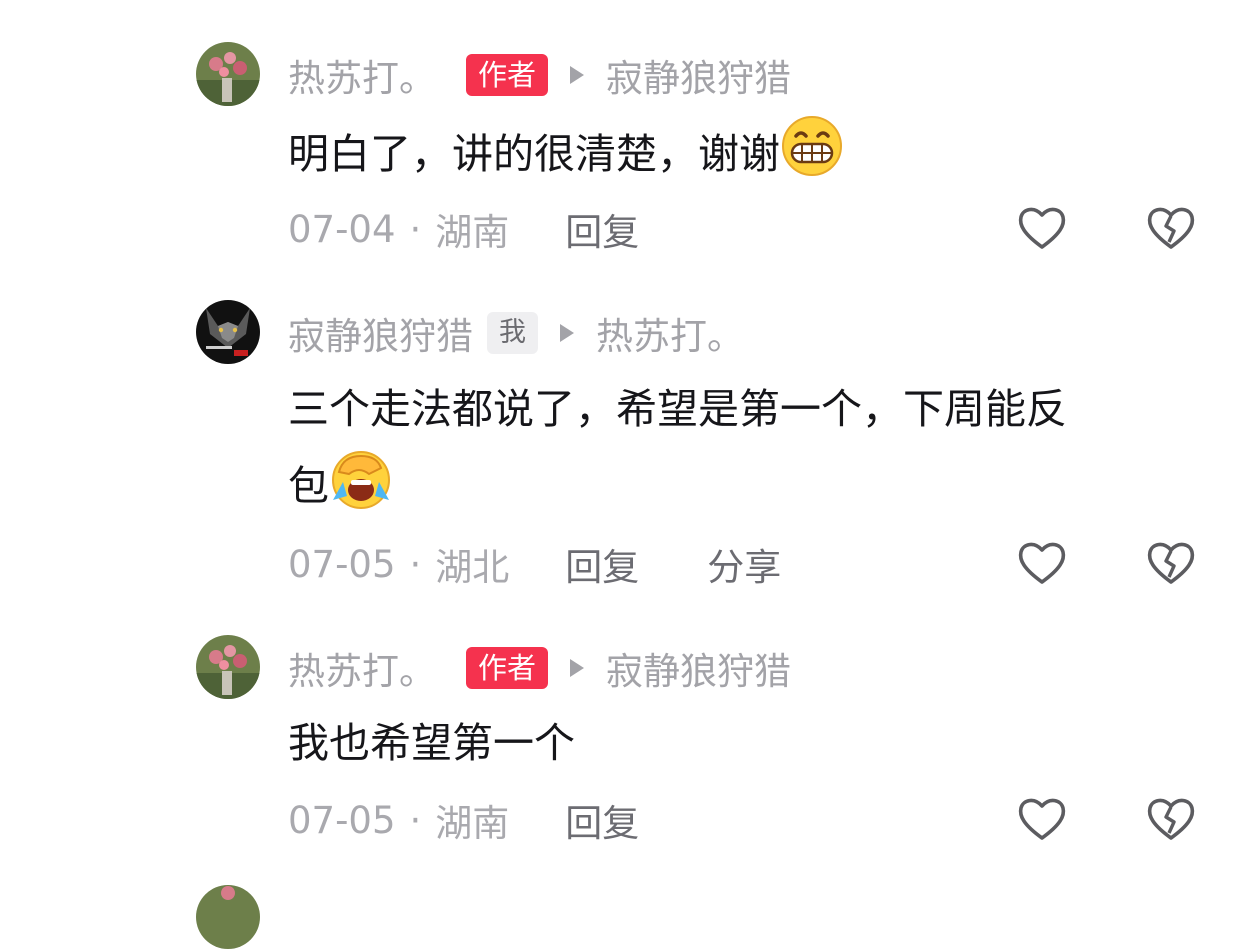 This screenshot has width=1260, height=949. What do you see at coordinates (342, 229) in the screenshot?
I see `comment-date: 07-04` at bounding box center [342, 229].